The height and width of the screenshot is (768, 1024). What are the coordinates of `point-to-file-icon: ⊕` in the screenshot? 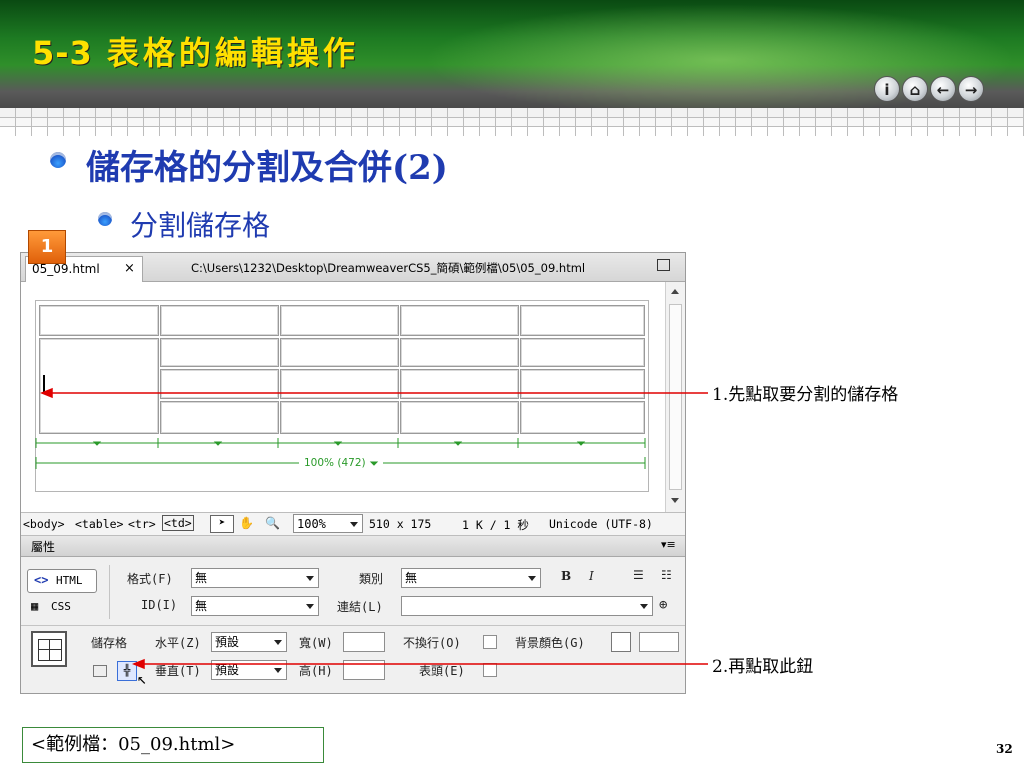 It's located at (663, 605).